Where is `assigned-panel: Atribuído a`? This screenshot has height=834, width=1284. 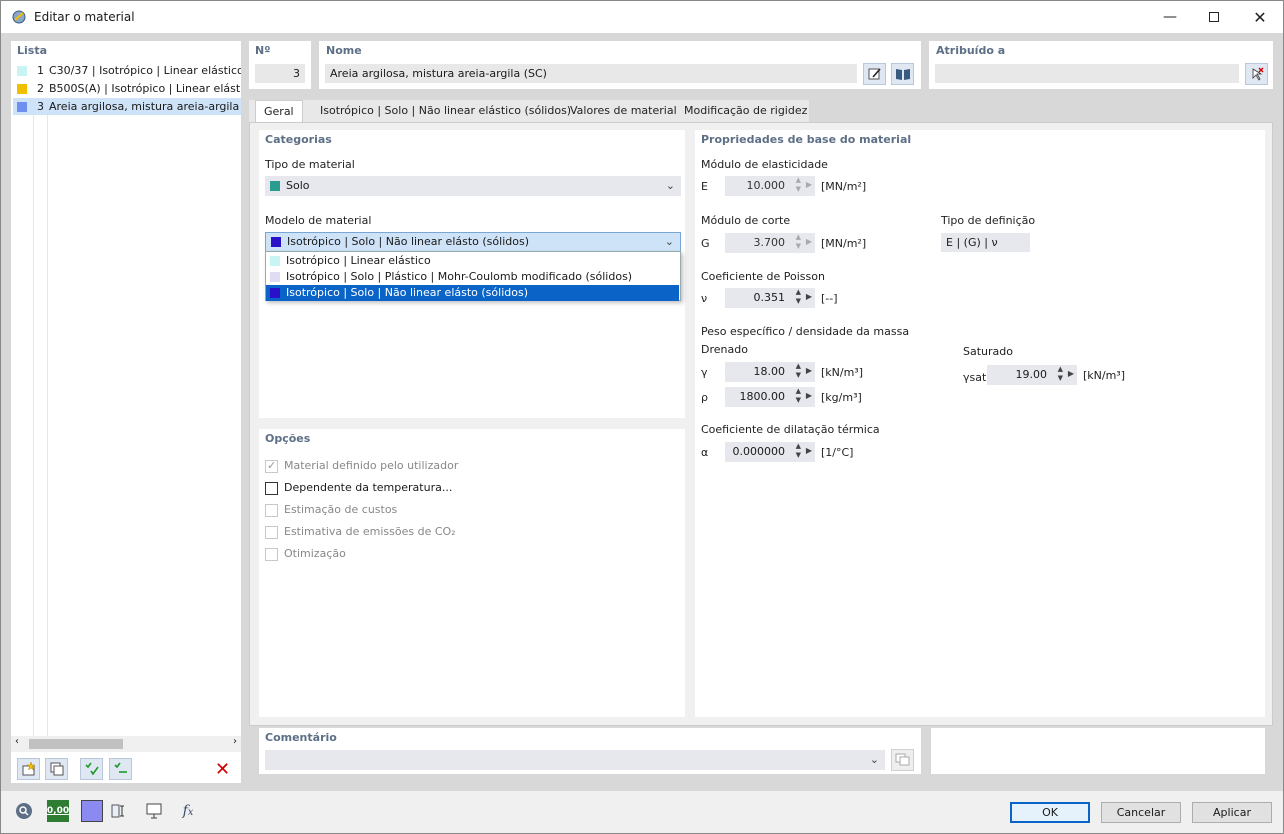 assigned-panel: Atribuído a is located at coordinates (1101, 65).